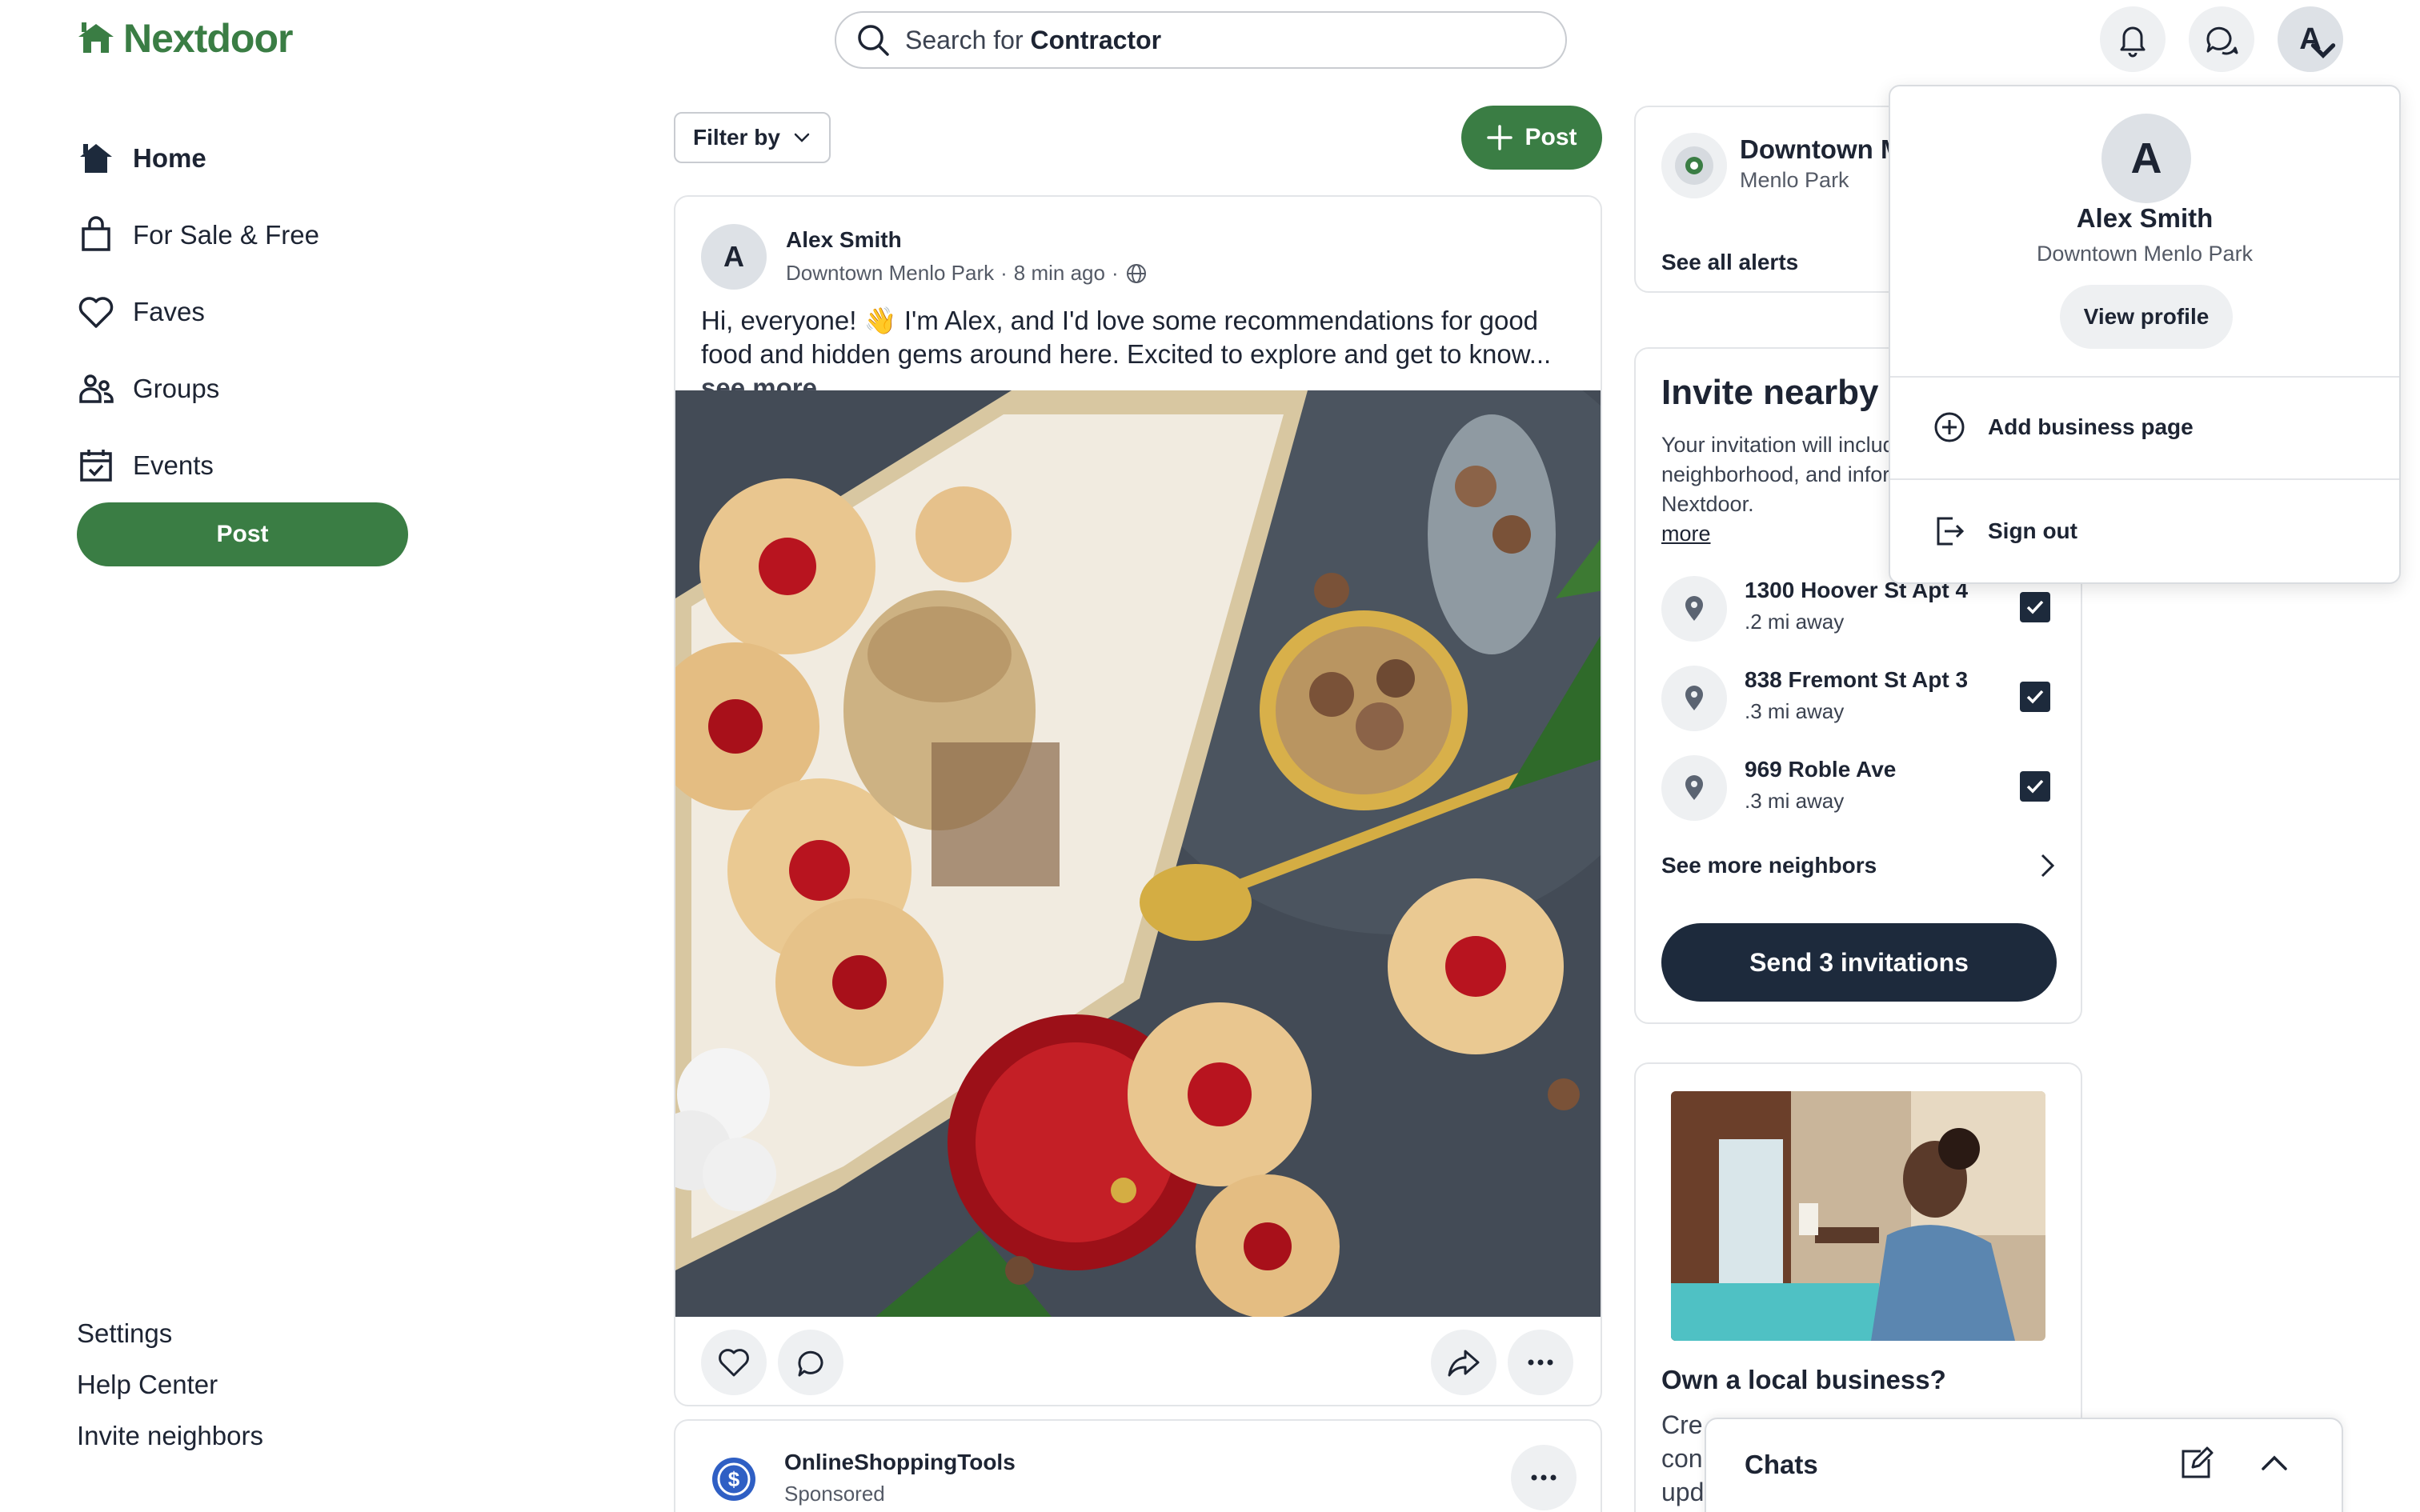 This screenshot has height=1512, width=2420. Describe the element at coordinates (810, 1362) in the screenshot. I see `comment-button` at that location.